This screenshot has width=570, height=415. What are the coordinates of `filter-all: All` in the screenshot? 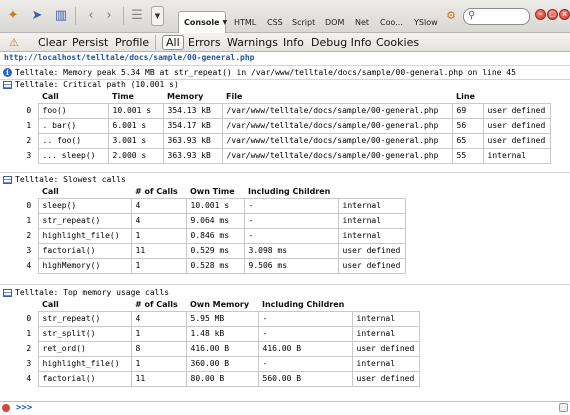 It's located at (173, 42).